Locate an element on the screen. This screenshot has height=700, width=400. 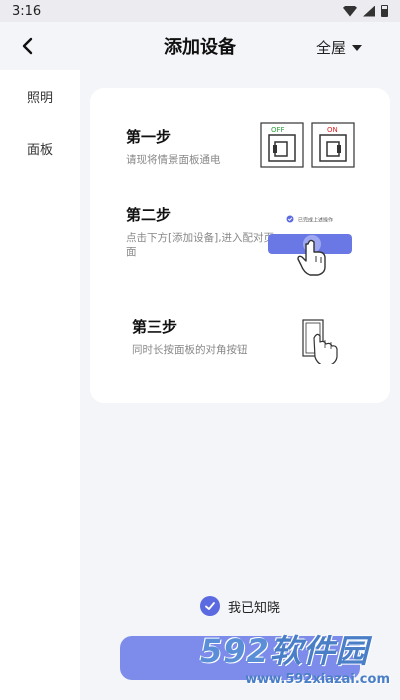
page-title: 添加设备 is located at coordinates (200, 47).